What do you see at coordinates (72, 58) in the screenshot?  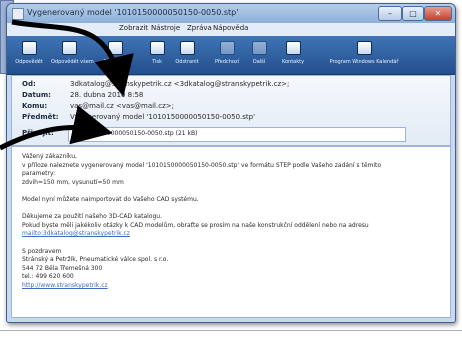 I see `arrow-to-date` at bounding box center [72, 58].